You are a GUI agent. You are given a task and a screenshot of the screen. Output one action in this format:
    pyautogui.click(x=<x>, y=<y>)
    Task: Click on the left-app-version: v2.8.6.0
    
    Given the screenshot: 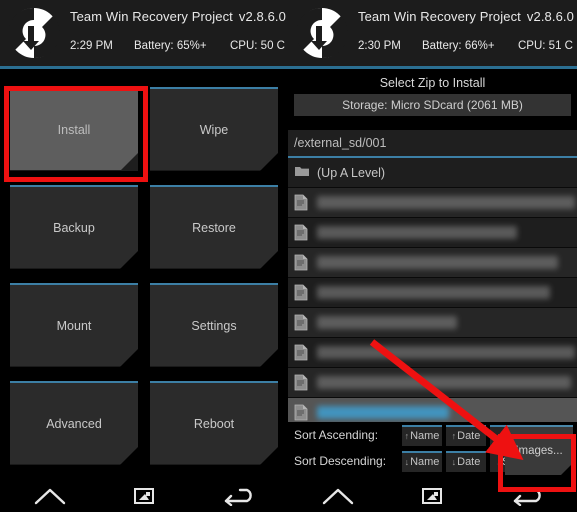 What is the action you would take?
    pyautogui.click(x=262, y=16)
    